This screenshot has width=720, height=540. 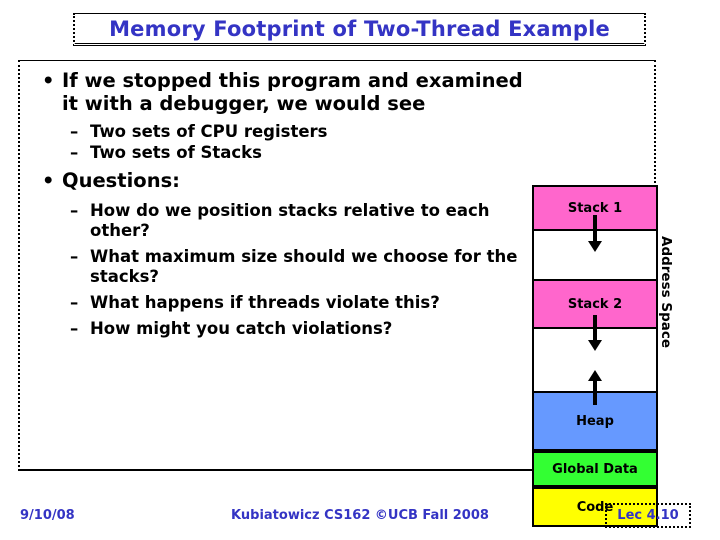 I want to click on page-title: Memory Footprint of Two-Thread Example, so click(x=359, y=28).